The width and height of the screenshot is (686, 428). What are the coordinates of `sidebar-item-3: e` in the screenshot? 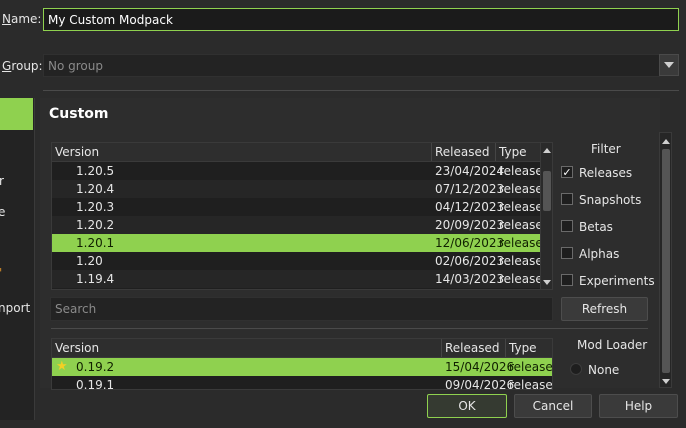 It's located at (2, 212).